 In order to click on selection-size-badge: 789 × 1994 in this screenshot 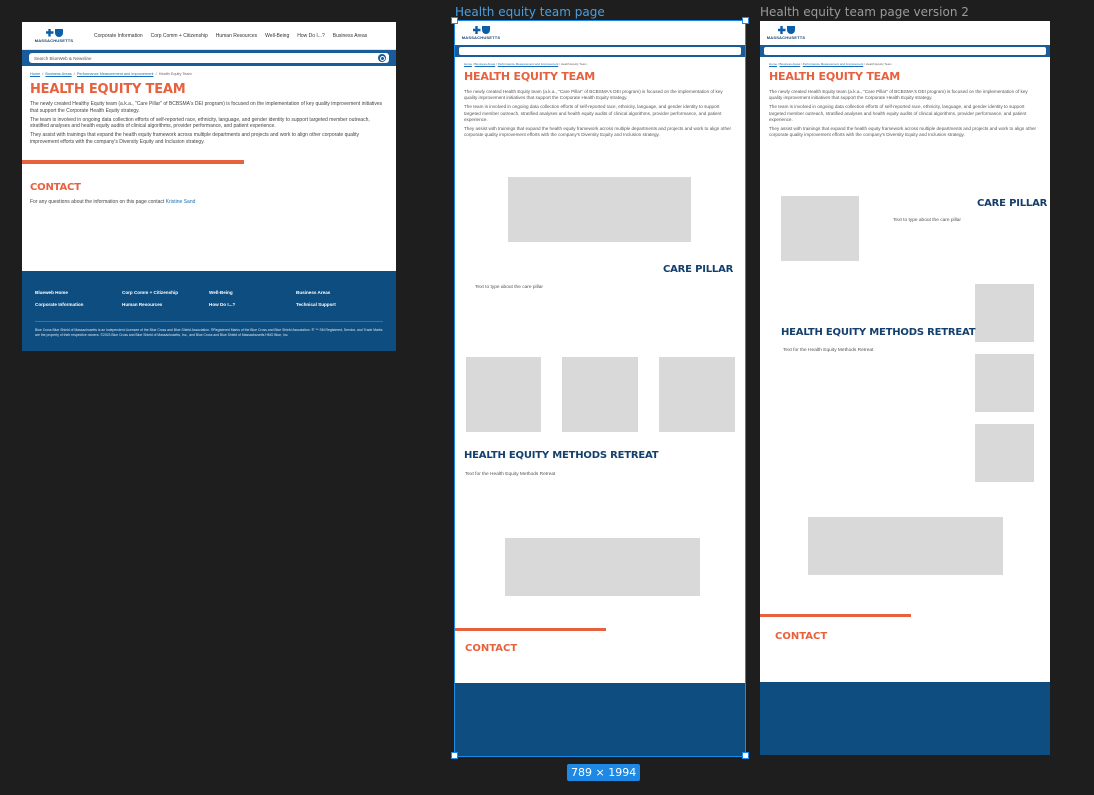, I will do `click(604, 772)`.